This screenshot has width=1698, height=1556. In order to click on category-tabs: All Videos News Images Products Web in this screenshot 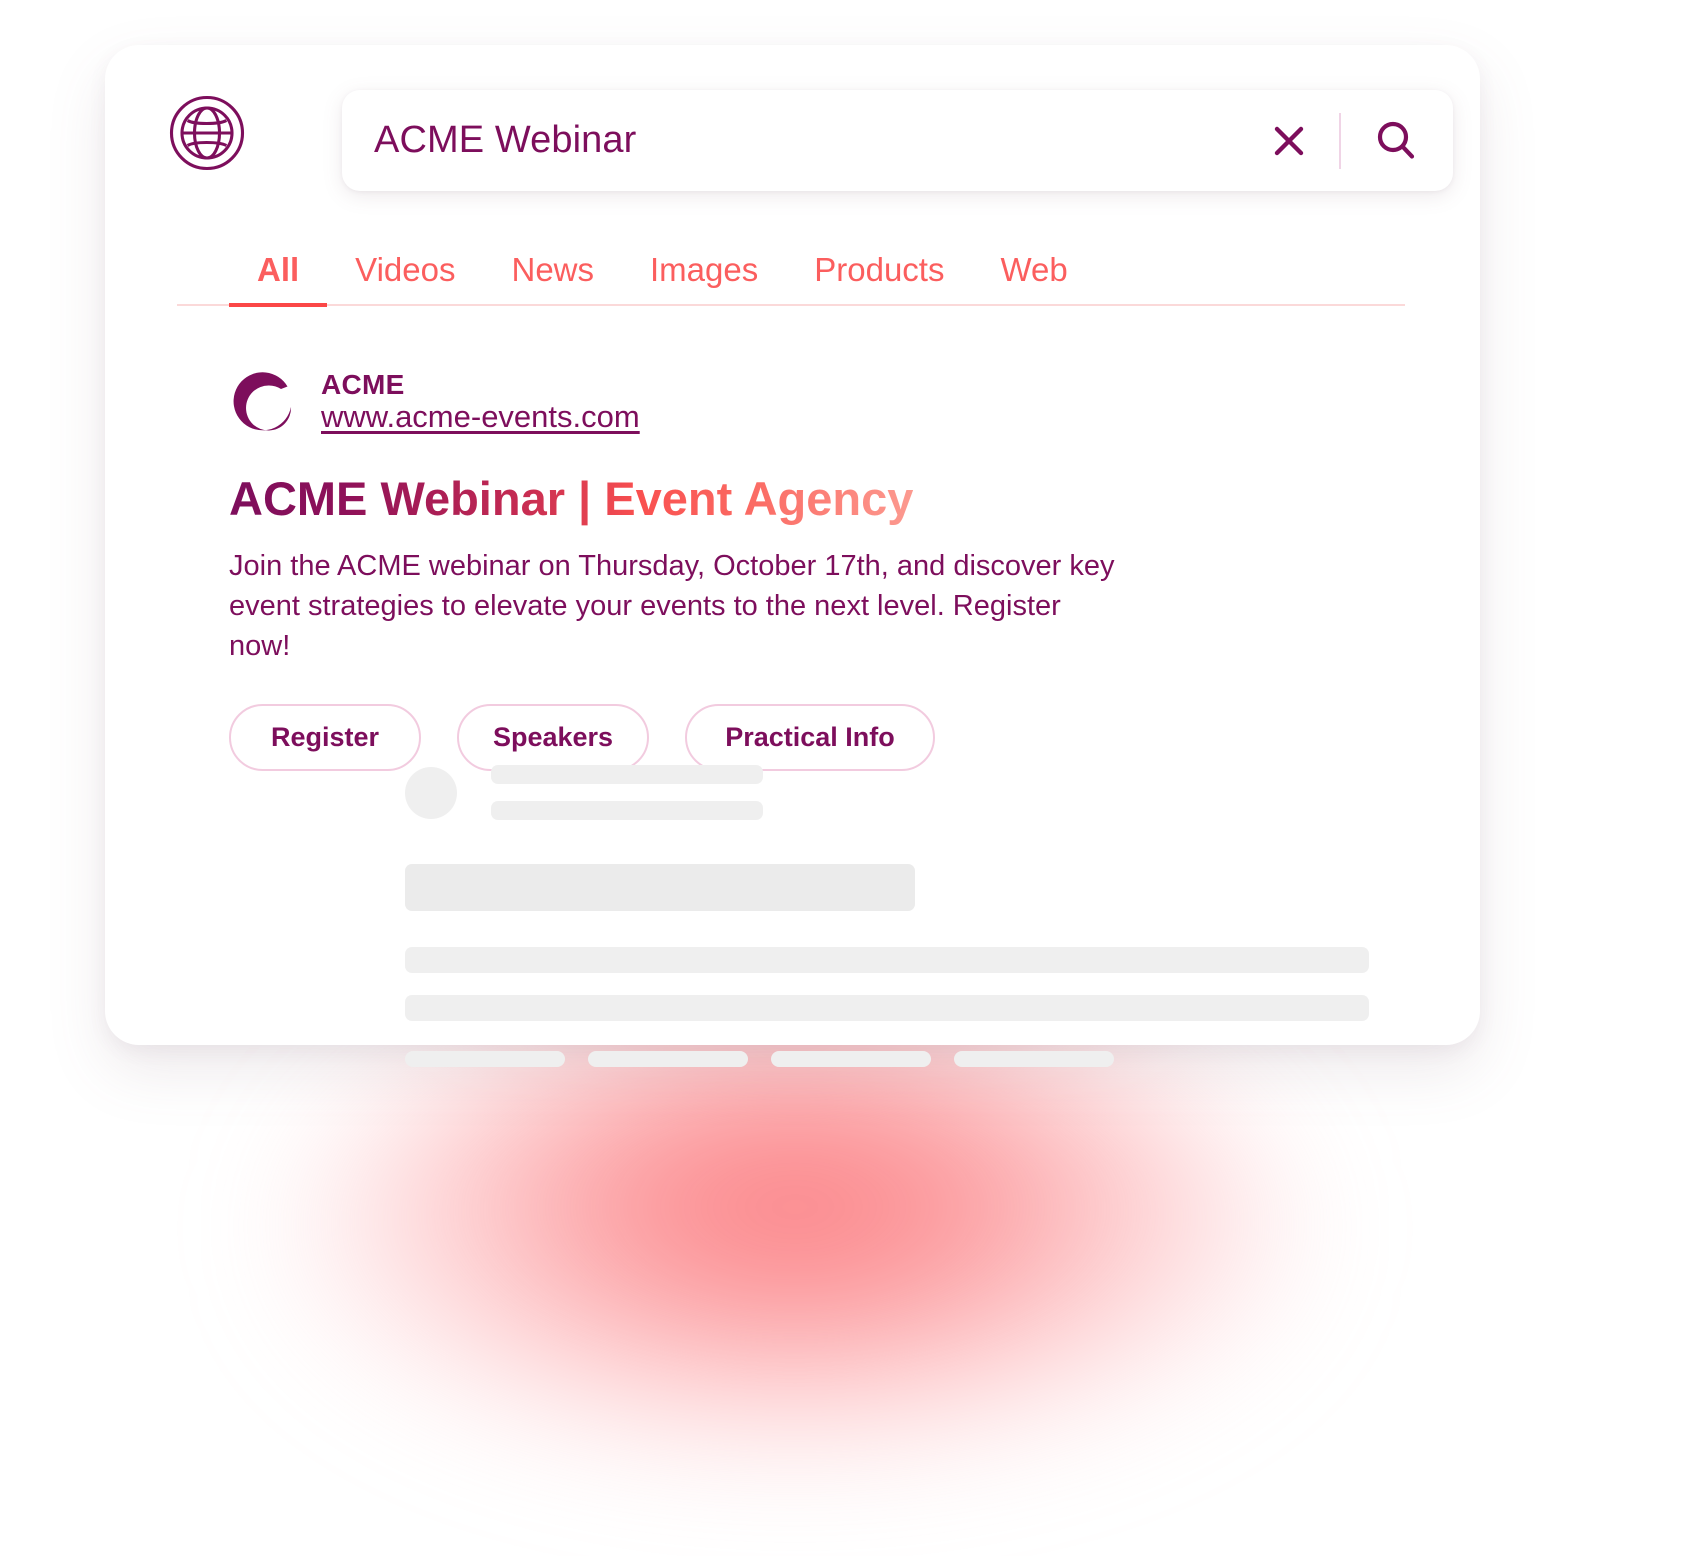, I will do `click(791, 280)`.